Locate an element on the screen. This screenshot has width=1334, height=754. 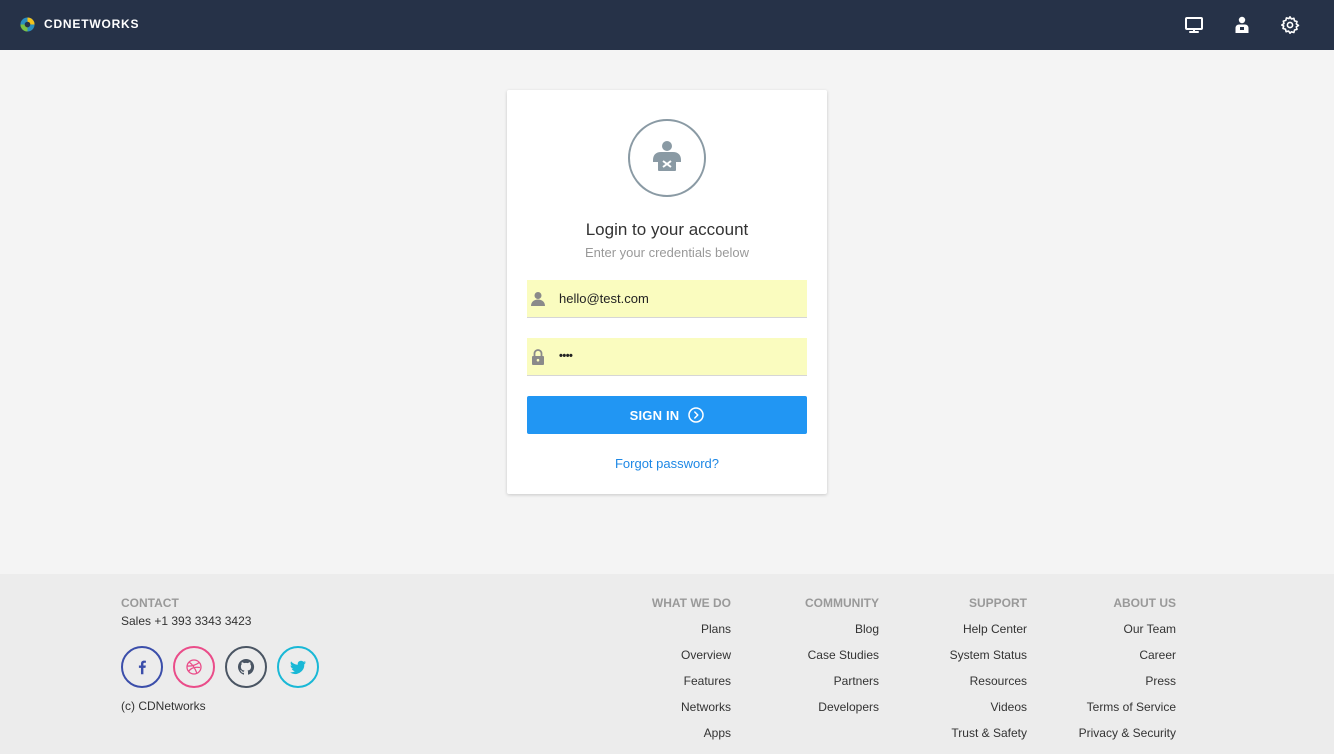
footer-link: Videos is located at coordinates (988, 707).